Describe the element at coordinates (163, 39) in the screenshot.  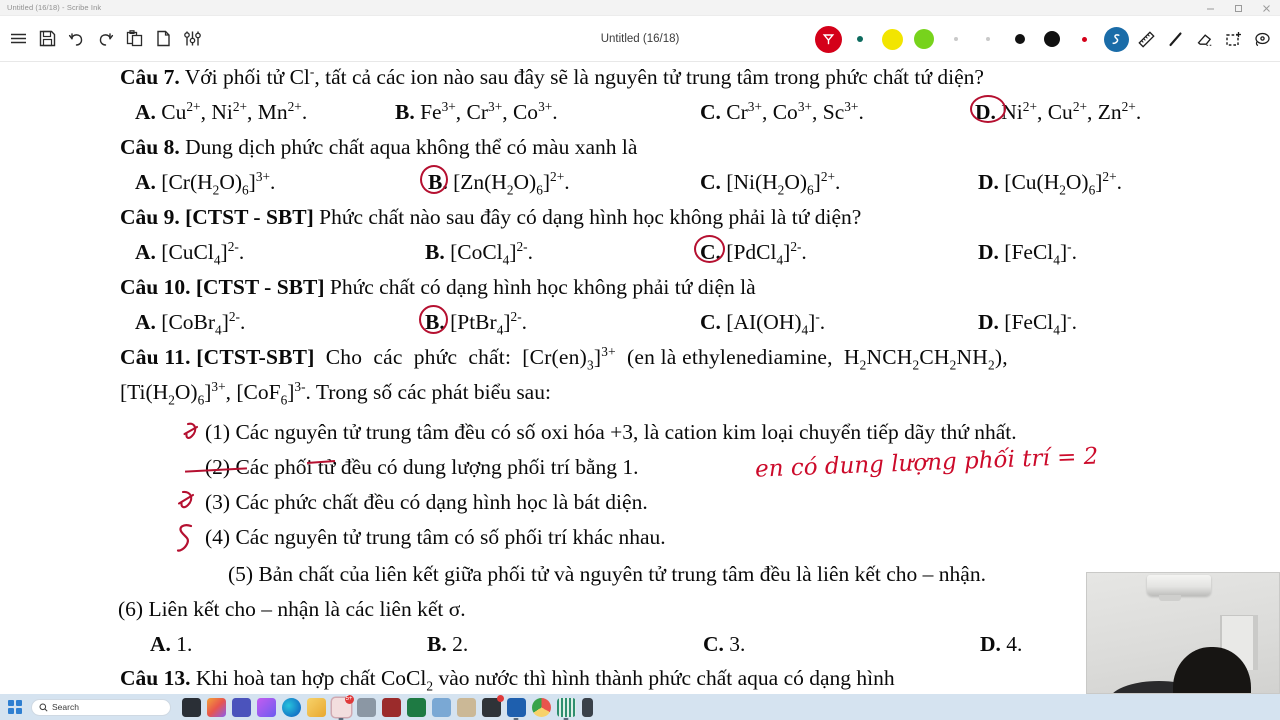
I see `new-page-icon` at that location.